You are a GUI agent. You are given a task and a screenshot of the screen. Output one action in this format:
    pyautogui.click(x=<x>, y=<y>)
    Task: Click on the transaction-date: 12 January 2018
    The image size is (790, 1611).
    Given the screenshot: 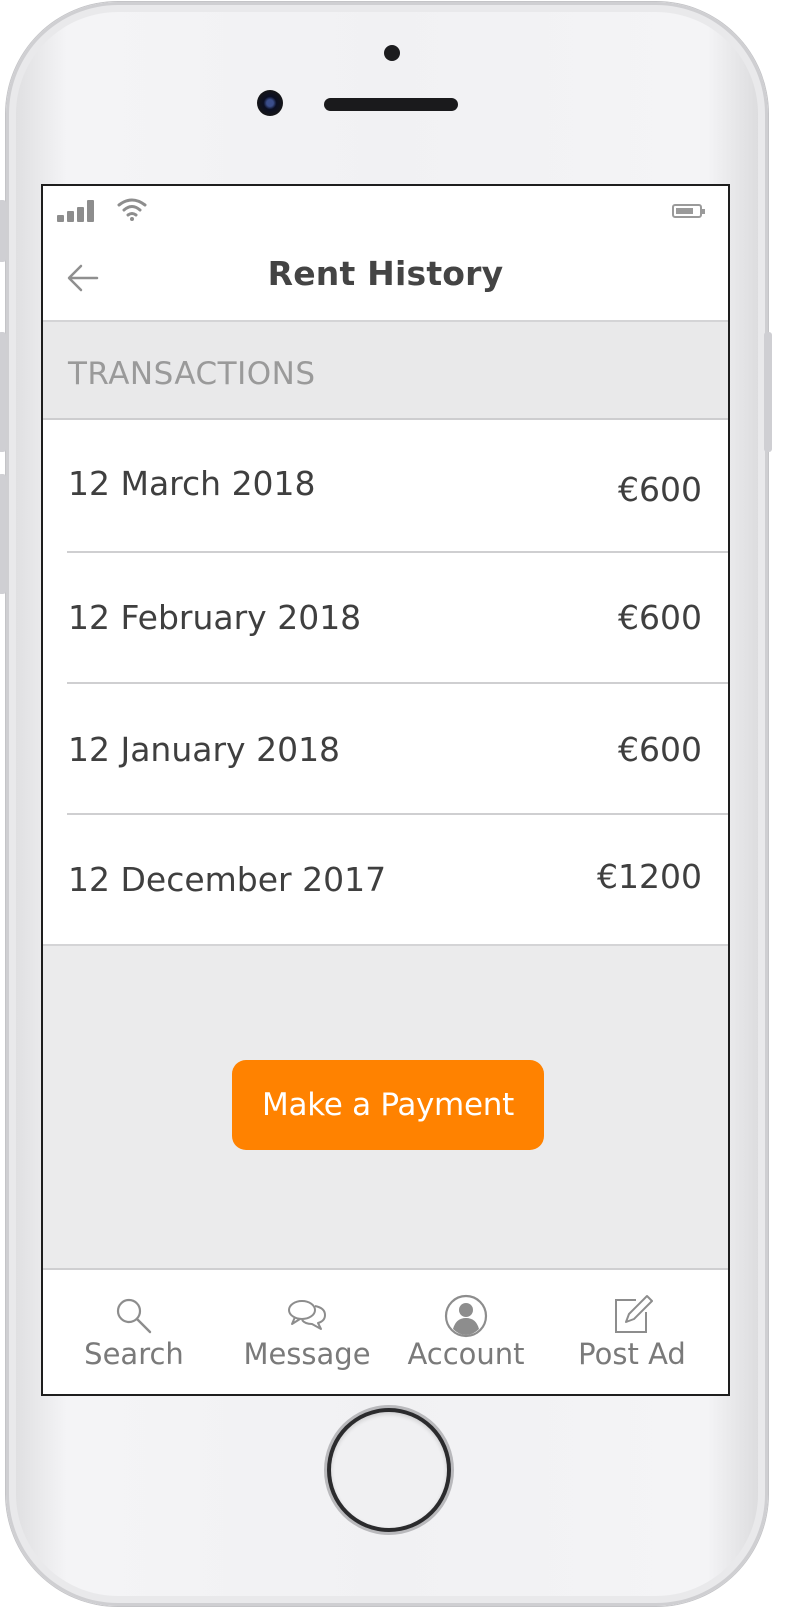 What is the action you would take?
    pyautogui.click(x=204, y=749)
    